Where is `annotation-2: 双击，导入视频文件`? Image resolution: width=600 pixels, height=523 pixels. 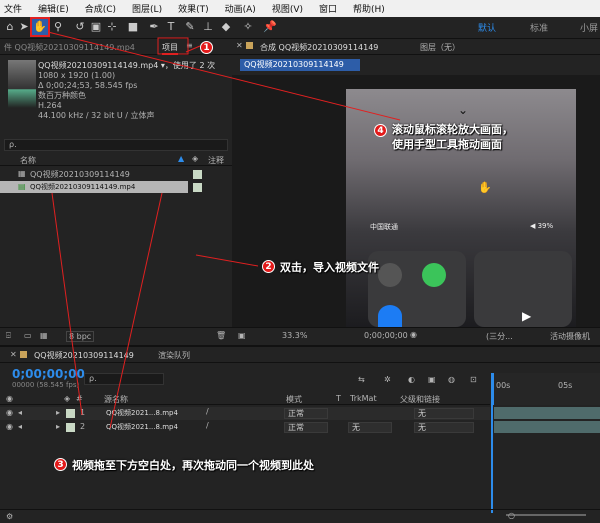 annotation-2: 双击，导入视频文件 is located at coordinates (329, 267).